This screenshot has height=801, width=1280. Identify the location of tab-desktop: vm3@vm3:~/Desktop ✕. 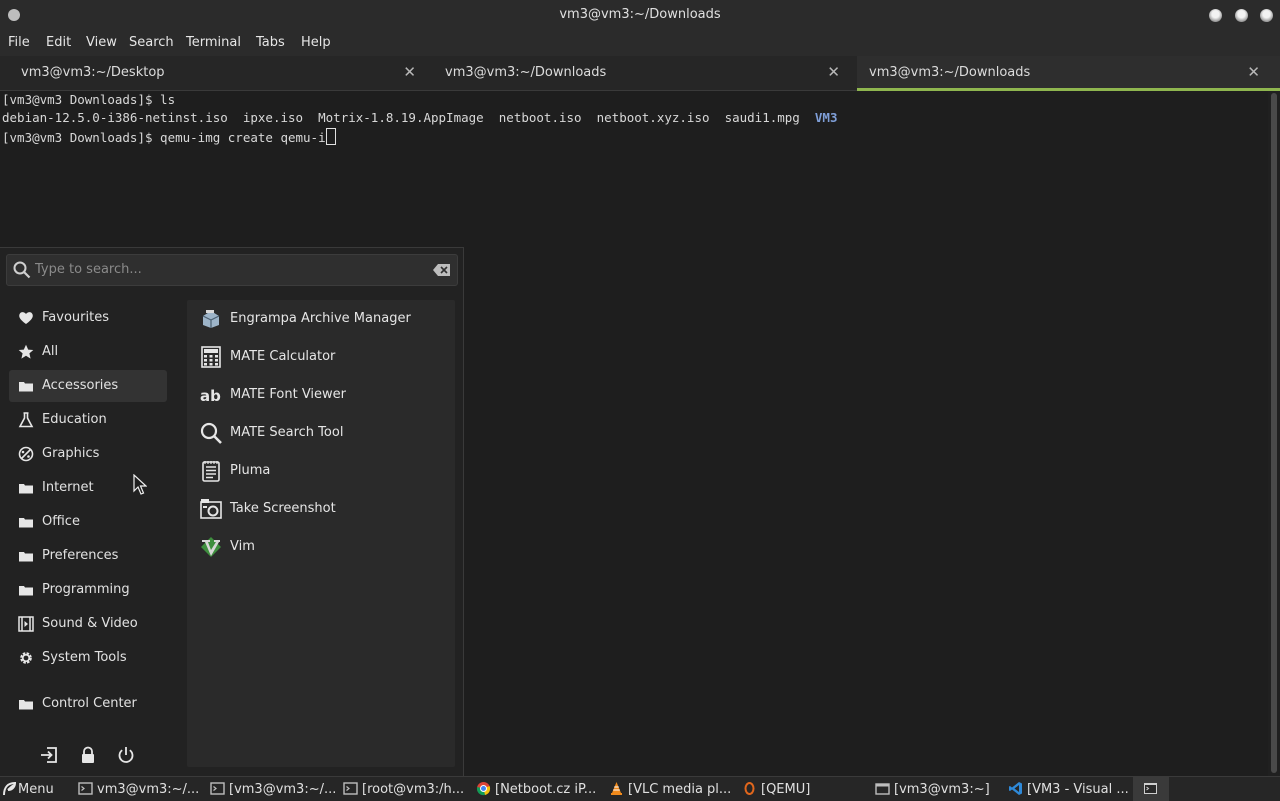
(212, 73).